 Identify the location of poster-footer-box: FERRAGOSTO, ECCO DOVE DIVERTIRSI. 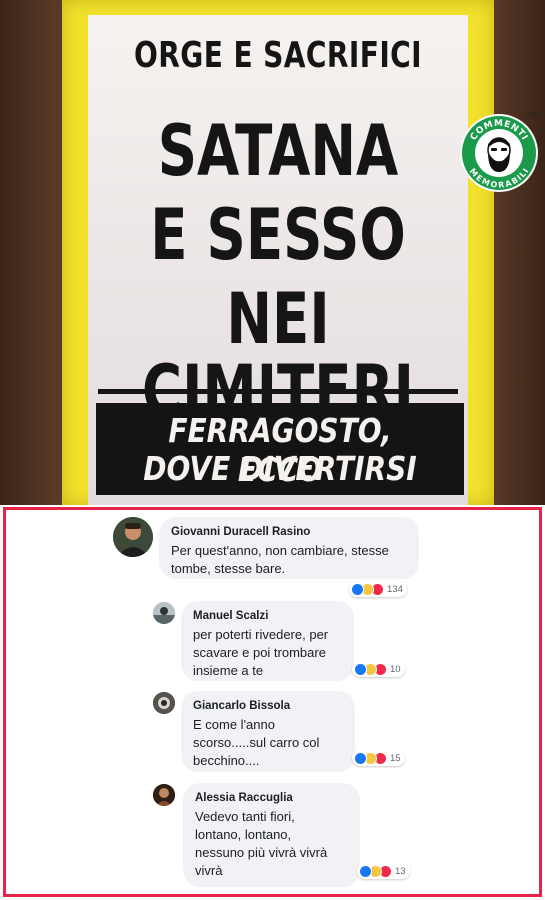
(280, 449).